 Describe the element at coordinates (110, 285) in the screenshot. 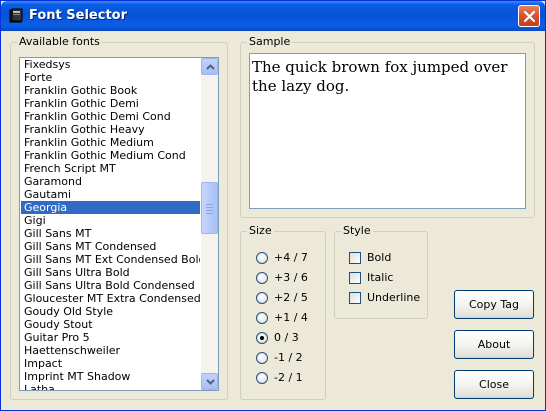

I see `font-list-item: Gill Sans Ultra Bold Condensed` at that location.